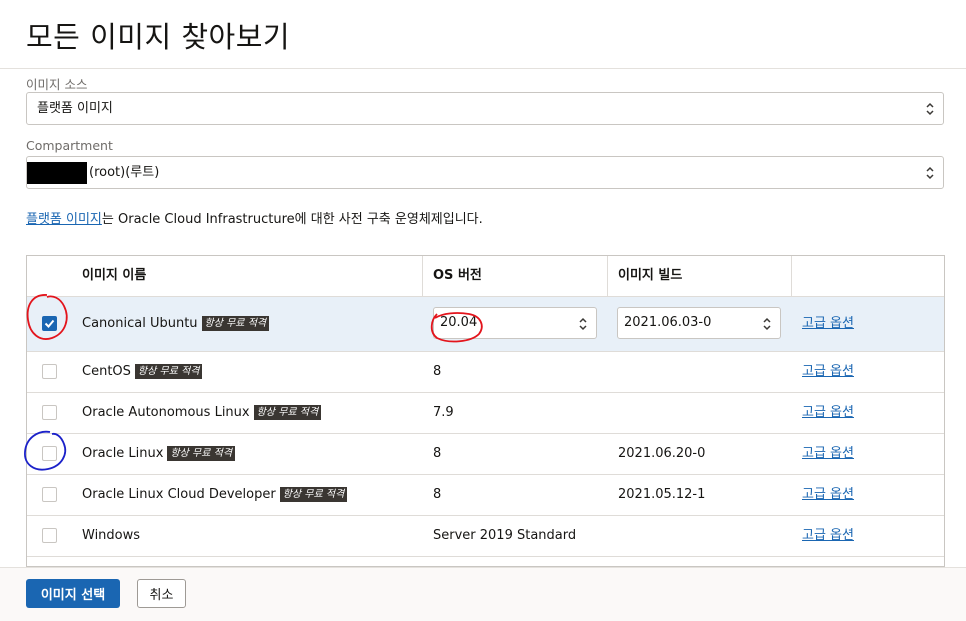  I want to click on header-os-version: OS 버전, so click(457, 275).